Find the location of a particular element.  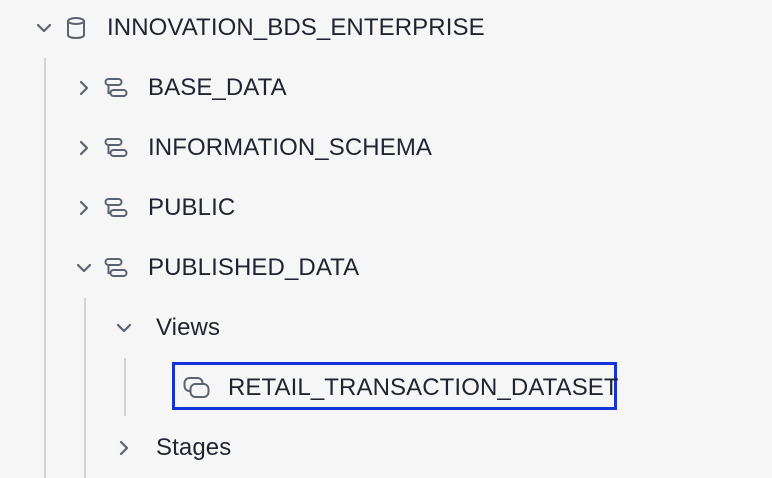

tree-item-schema-base-data: BASE_DATA is located at coordinates (210, 88).